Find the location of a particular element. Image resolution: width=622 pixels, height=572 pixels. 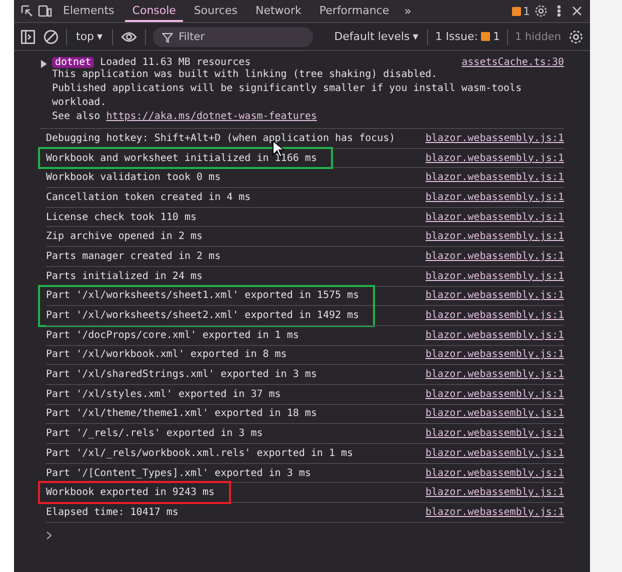

log-message: Part '/xl/styles.xml' exported in 37 ms is located at coordinates (163, 394).